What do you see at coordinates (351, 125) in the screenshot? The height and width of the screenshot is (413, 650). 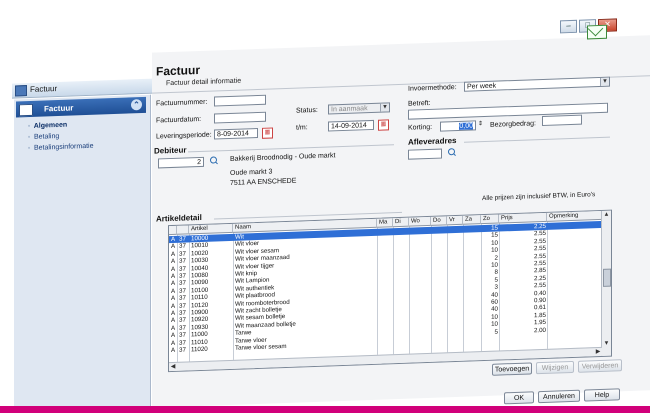 I see `tm-field: 14-09-2014` at bounding box center [351, 125].